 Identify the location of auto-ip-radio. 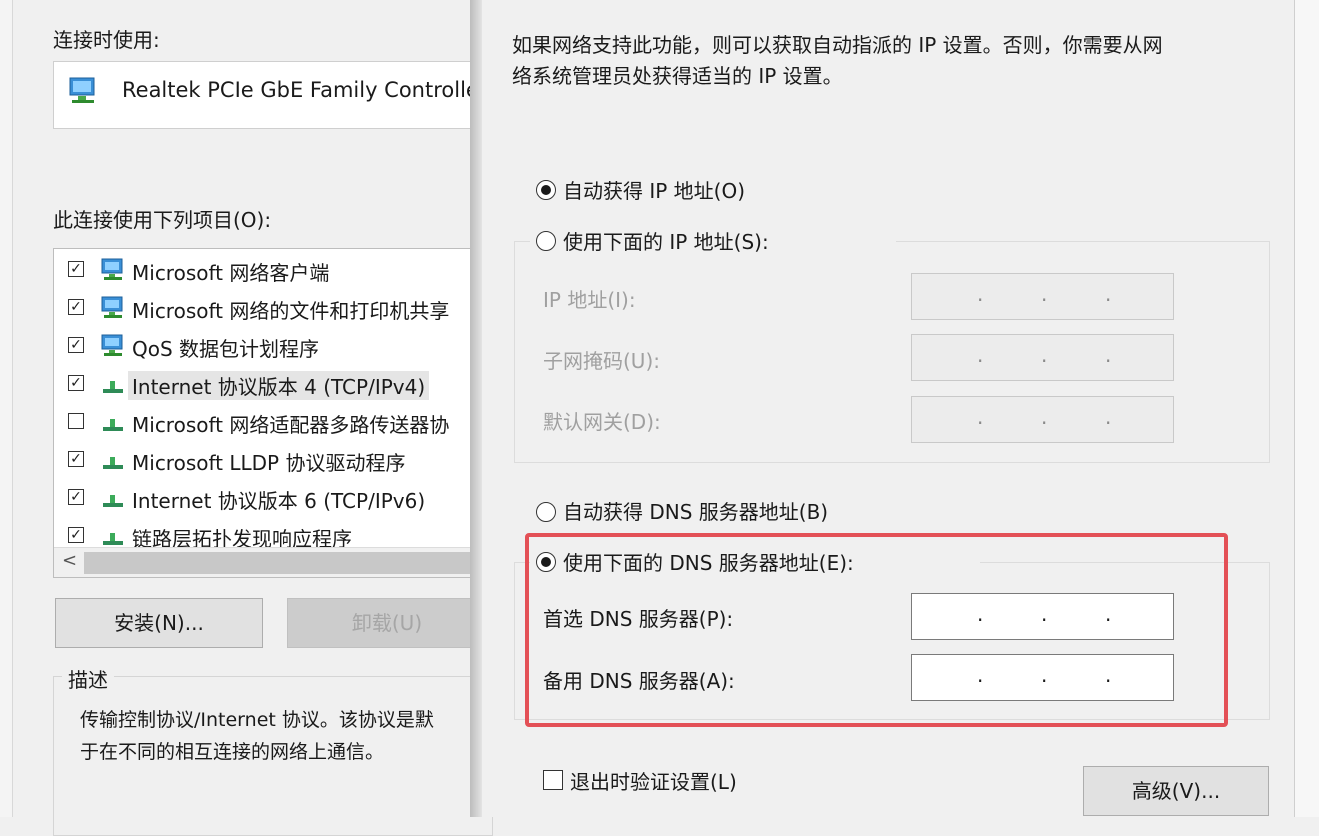
(546, 190).